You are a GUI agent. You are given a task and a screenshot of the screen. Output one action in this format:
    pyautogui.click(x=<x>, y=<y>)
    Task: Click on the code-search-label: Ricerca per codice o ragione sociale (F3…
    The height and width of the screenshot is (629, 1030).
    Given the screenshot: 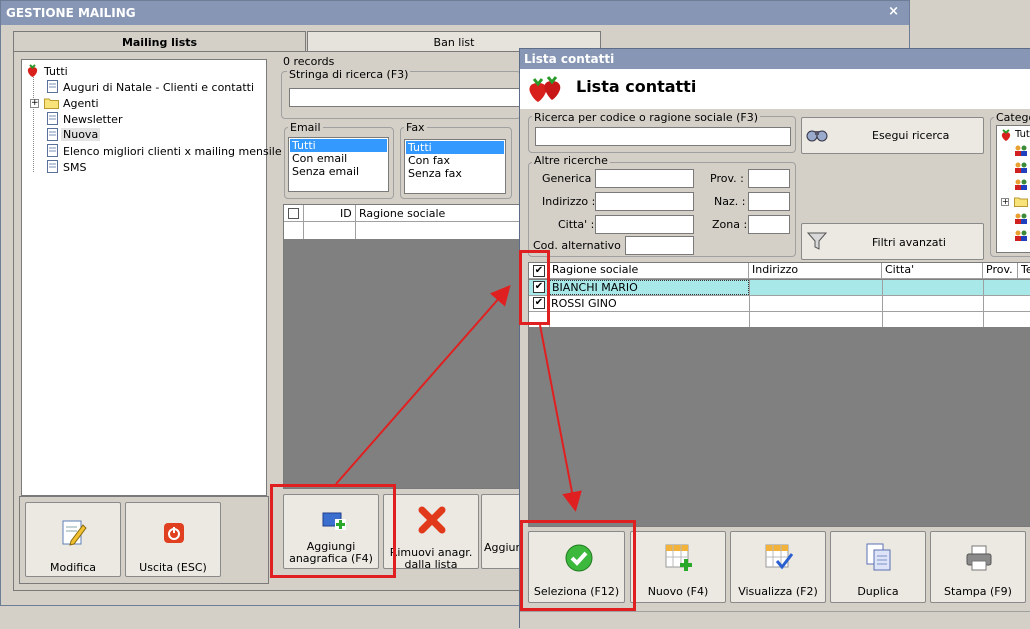 What is the action you would take?
    pyautogui.click(x=646, y=117)
    